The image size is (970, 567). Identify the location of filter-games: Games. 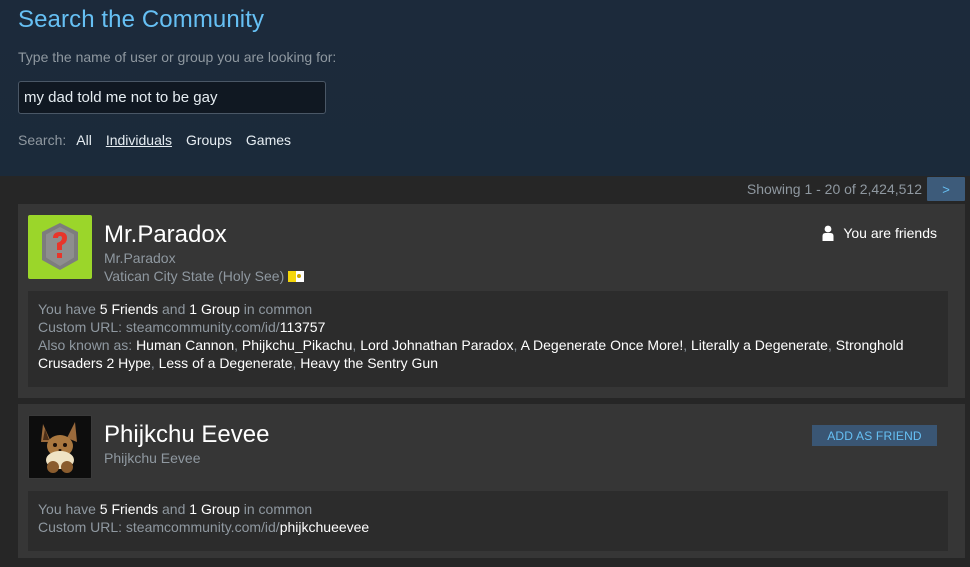
(268, 140).